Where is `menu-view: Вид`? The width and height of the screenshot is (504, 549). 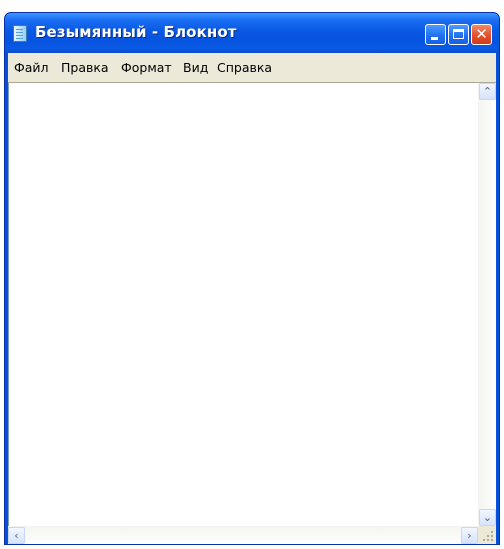
menu-view: Вид is located at coordinates (195, 67).